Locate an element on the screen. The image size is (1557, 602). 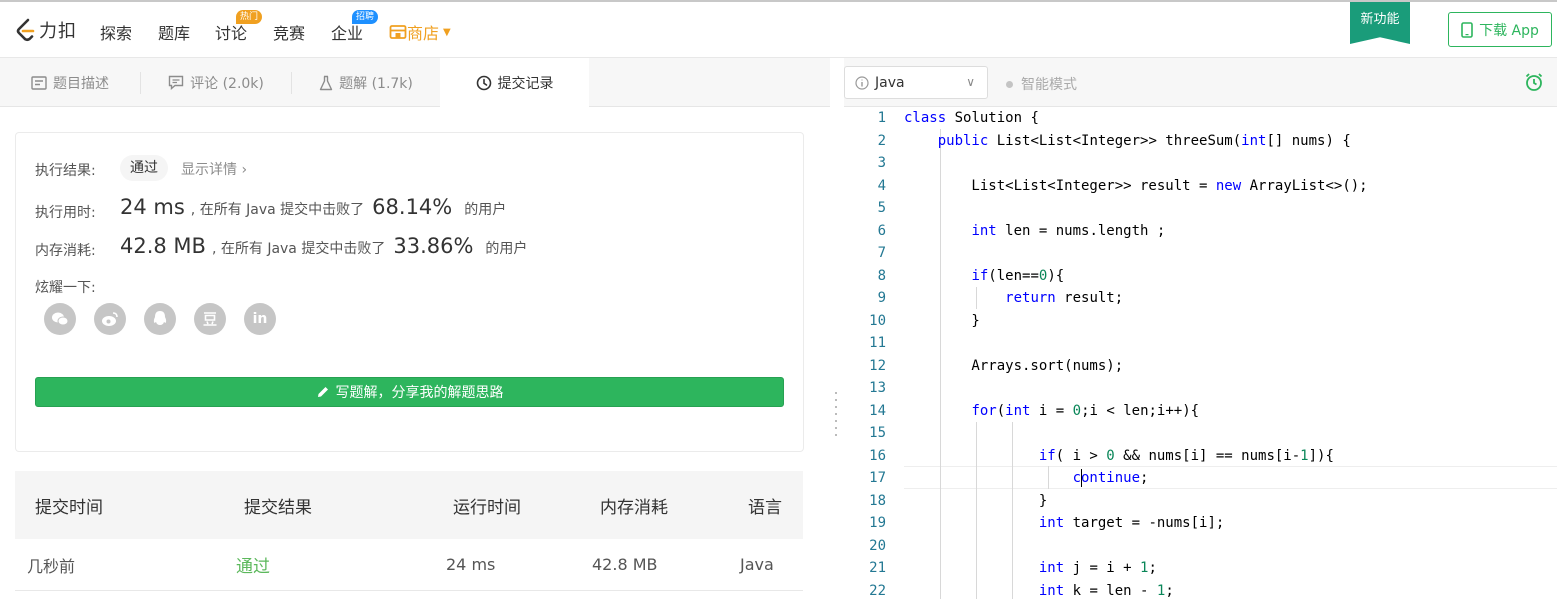
qq-glyph is located at coordinates (160, 319).